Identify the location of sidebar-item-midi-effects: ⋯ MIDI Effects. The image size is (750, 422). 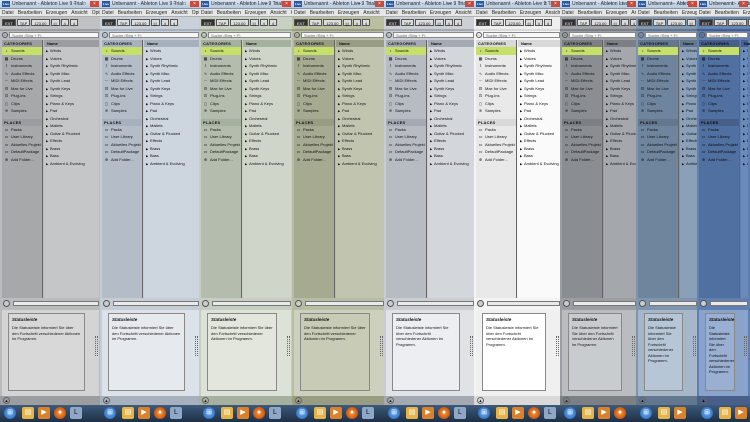
(221, 81).